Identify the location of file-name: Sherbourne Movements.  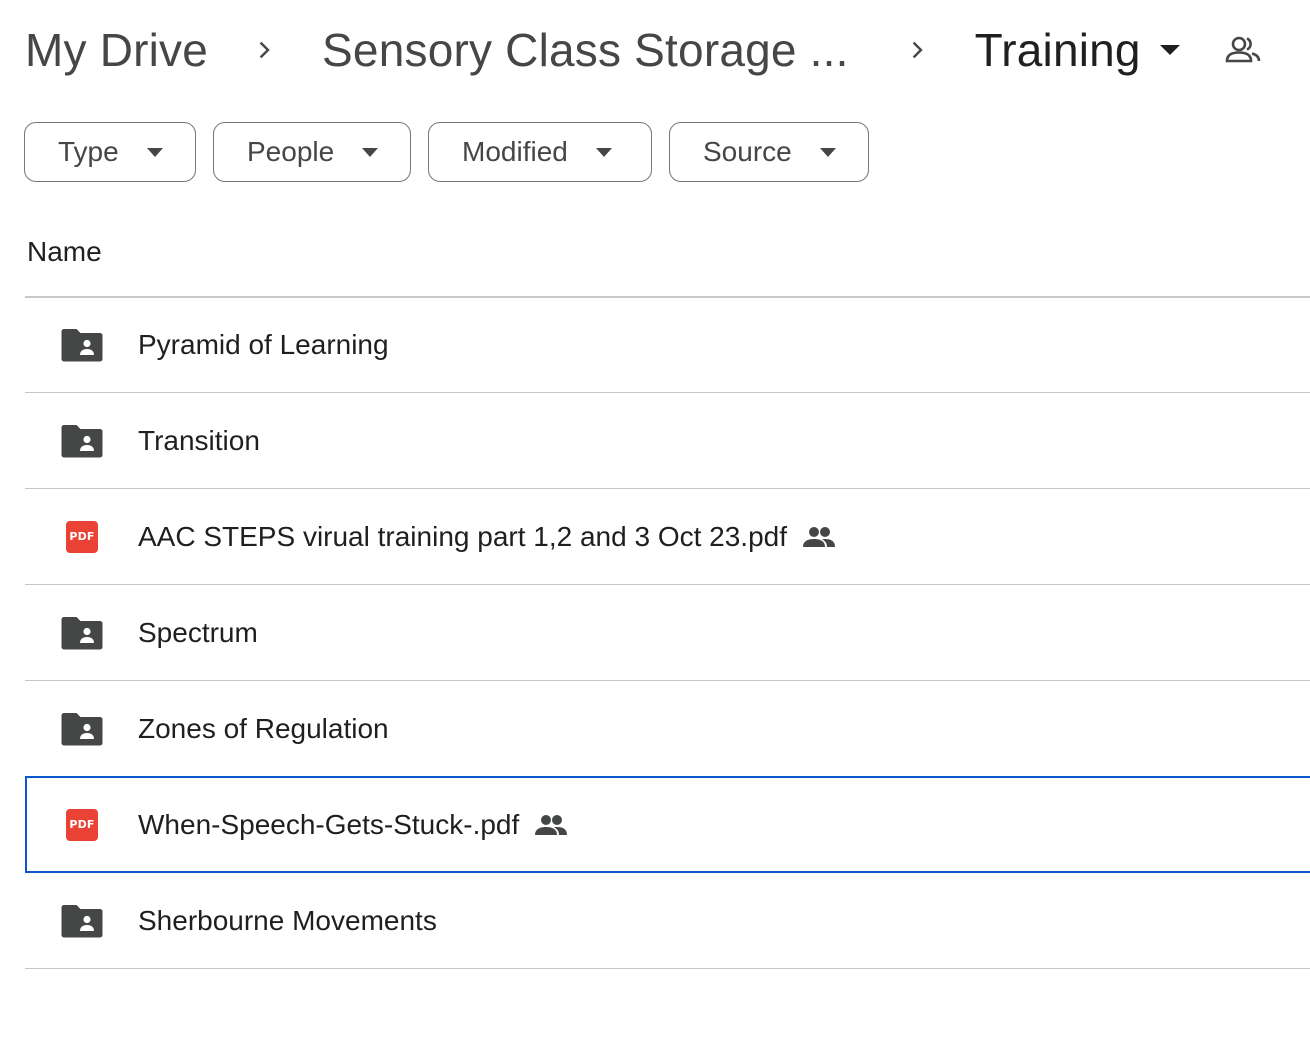
(287, 920).